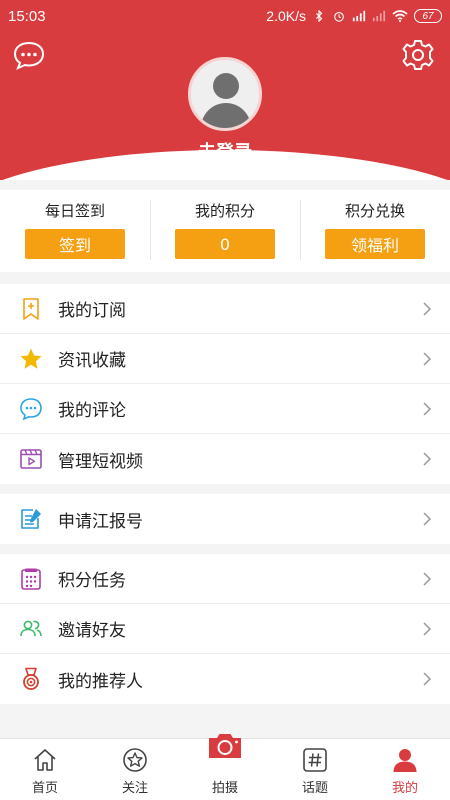 The image size is (450, 800). I want to click on tab-label: 我的, so click(404, 788).